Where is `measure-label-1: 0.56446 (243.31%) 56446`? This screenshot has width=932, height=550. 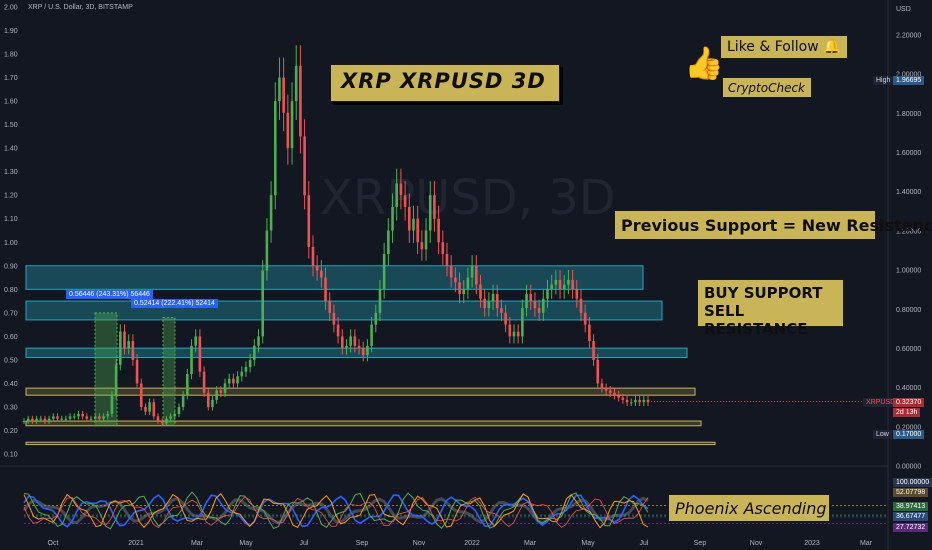
measure-label-1: 0.56446 (243.31%) 56446 is located at coordinates (109, 294).